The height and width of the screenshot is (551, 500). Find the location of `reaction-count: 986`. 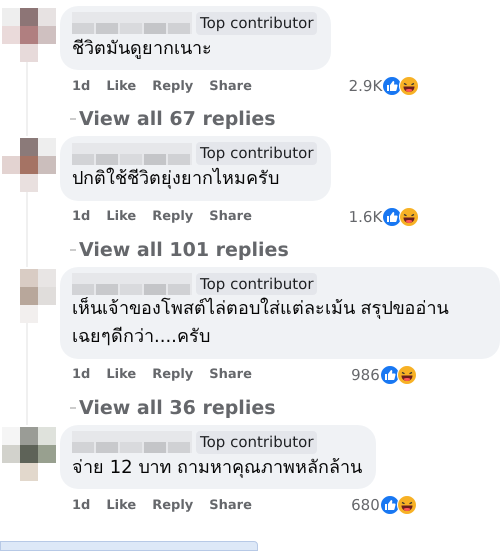

reaction-count: 986 is located at coordinates (365, 375).